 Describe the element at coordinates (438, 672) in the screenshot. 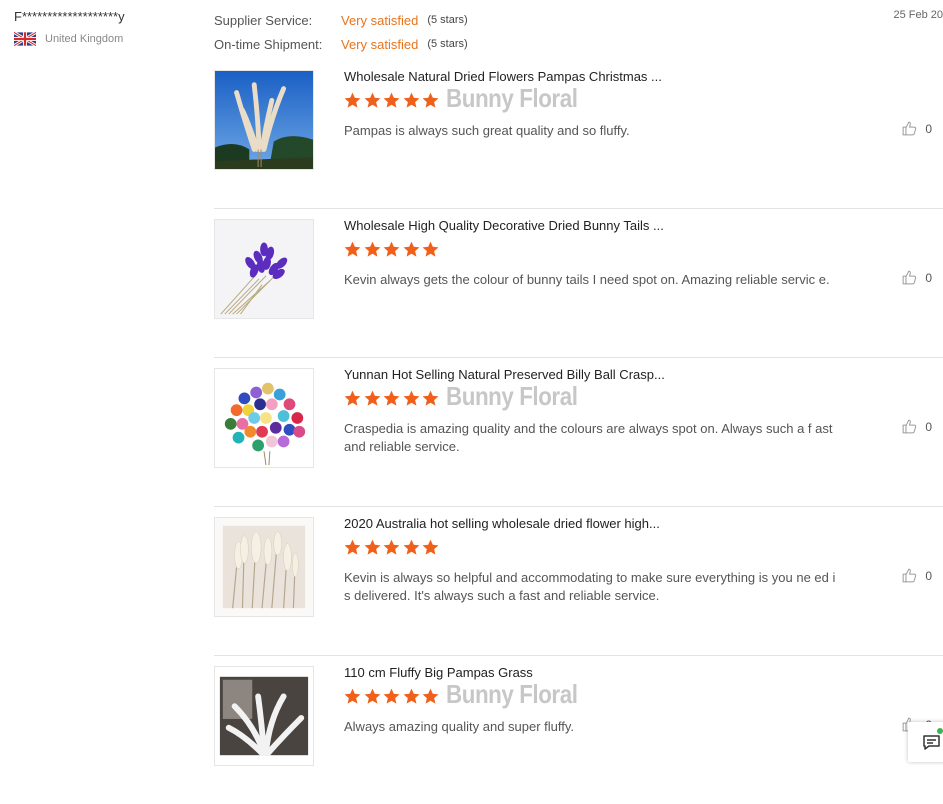

I see `product-title-link: 110 cm Fluffy Big Pampas Grass` at that location.